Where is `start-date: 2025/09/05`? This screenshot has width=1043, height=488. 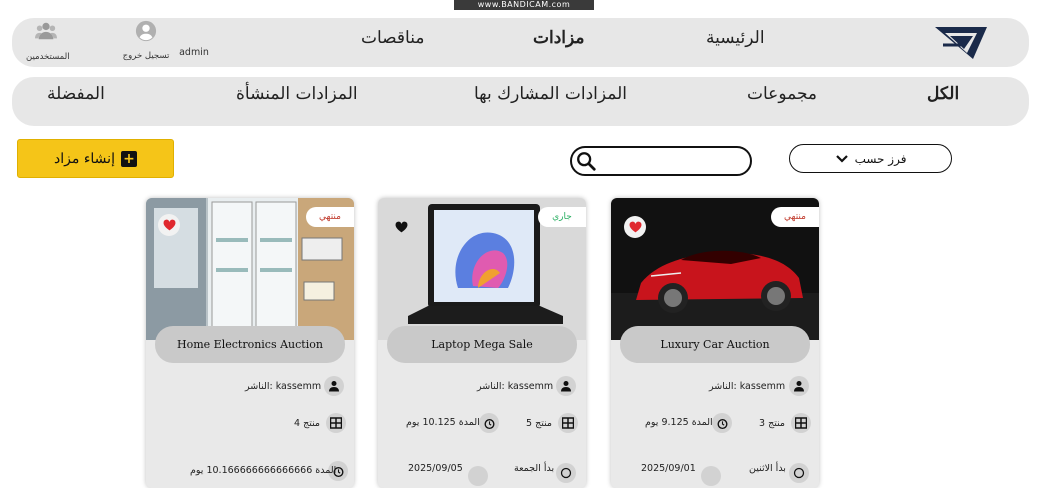
start-date: 2025/09/05 is located at coordinates (435, 468).